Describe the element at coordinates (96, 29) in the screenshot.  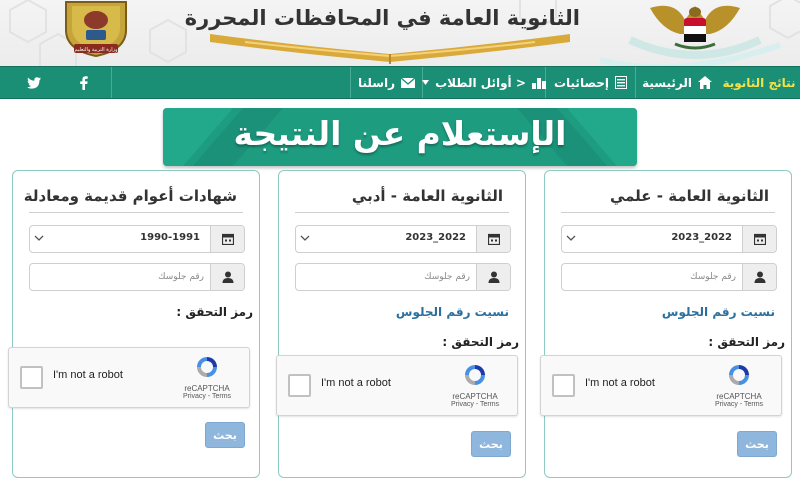
I see `ministry-emblem-logo: وزارة التربية والتعليم` at that location.